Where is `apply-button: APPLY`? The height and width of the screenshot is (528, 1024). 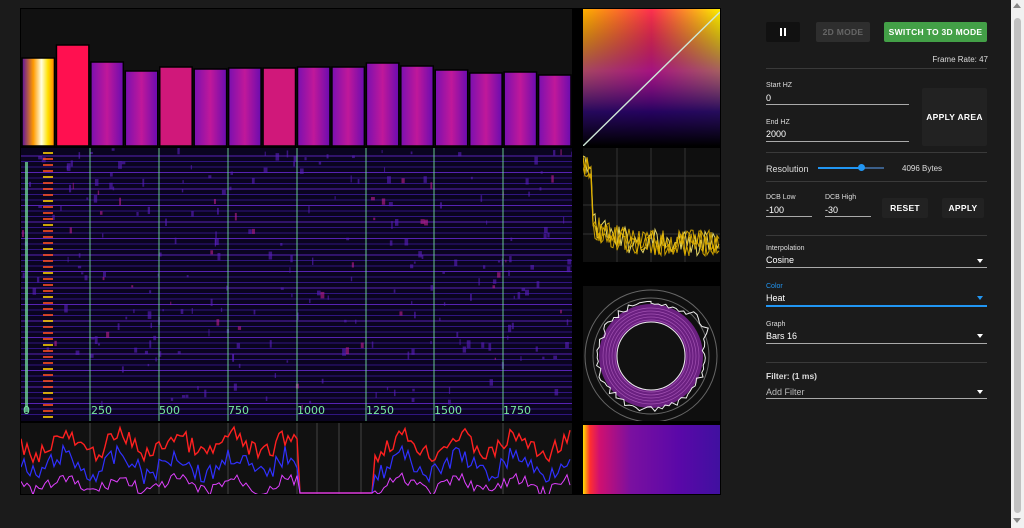 apply-button: APPLY is located at coordinates (963, 208).